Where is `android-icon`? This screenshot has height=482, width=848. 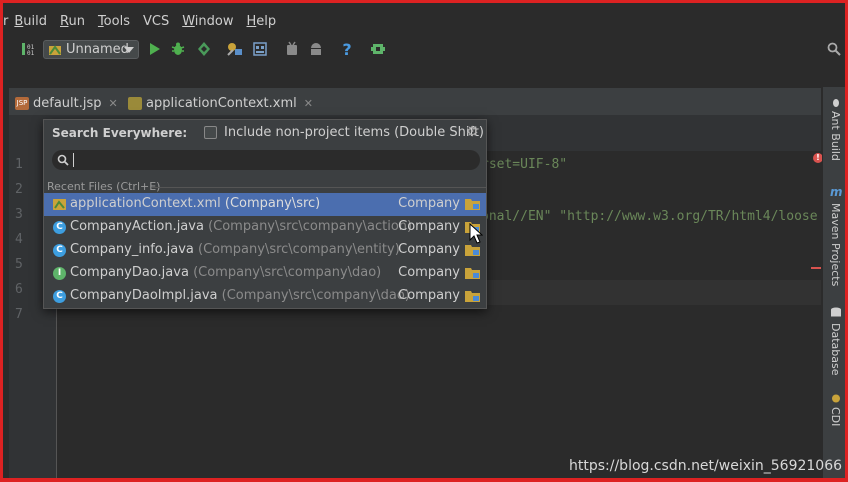 android-icon is located at coordinates (316, 49).